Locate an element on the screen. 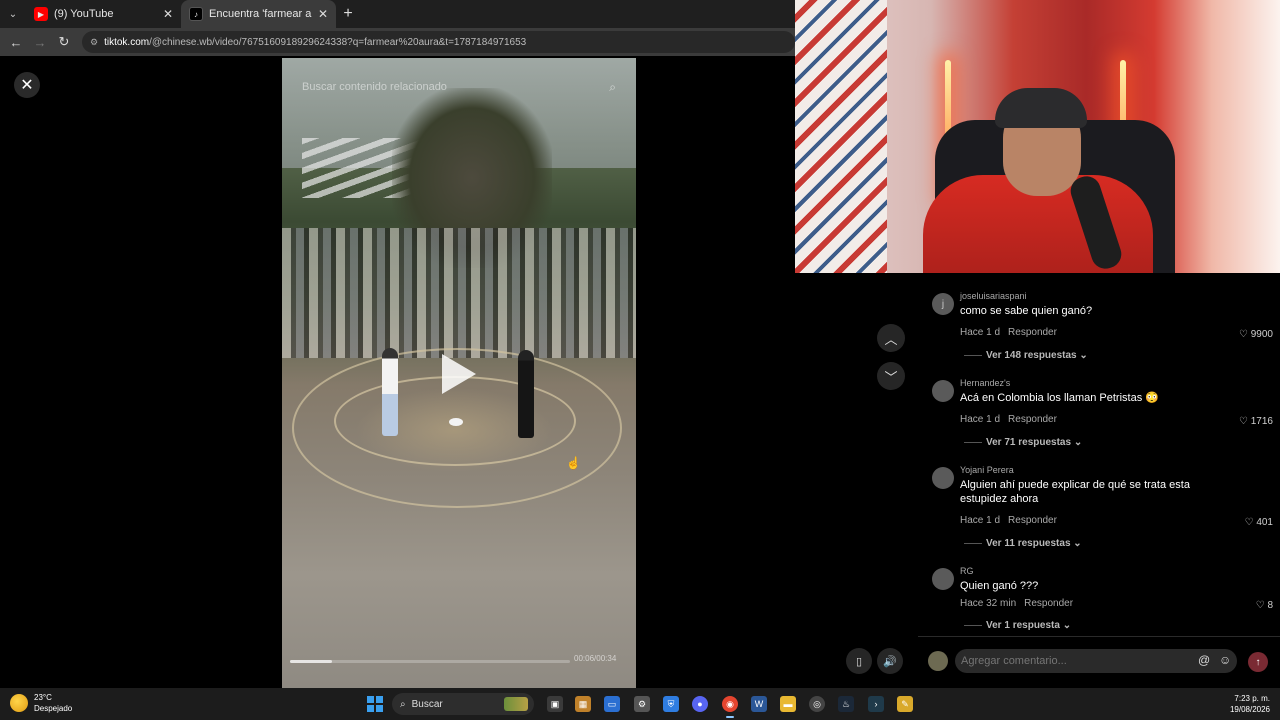 The height and width of the screenshot is (720, 1280). word-icon: W is located at coordinates (759, 704).